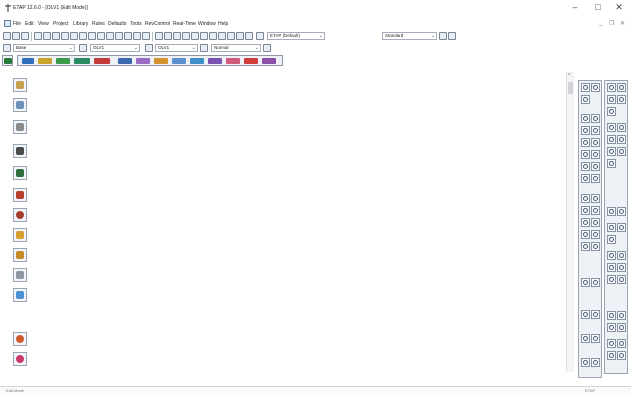  What do you see at coordinates (585, 246) in the screenshot?
I see `ground-icon` at bounding box center [585, 246].